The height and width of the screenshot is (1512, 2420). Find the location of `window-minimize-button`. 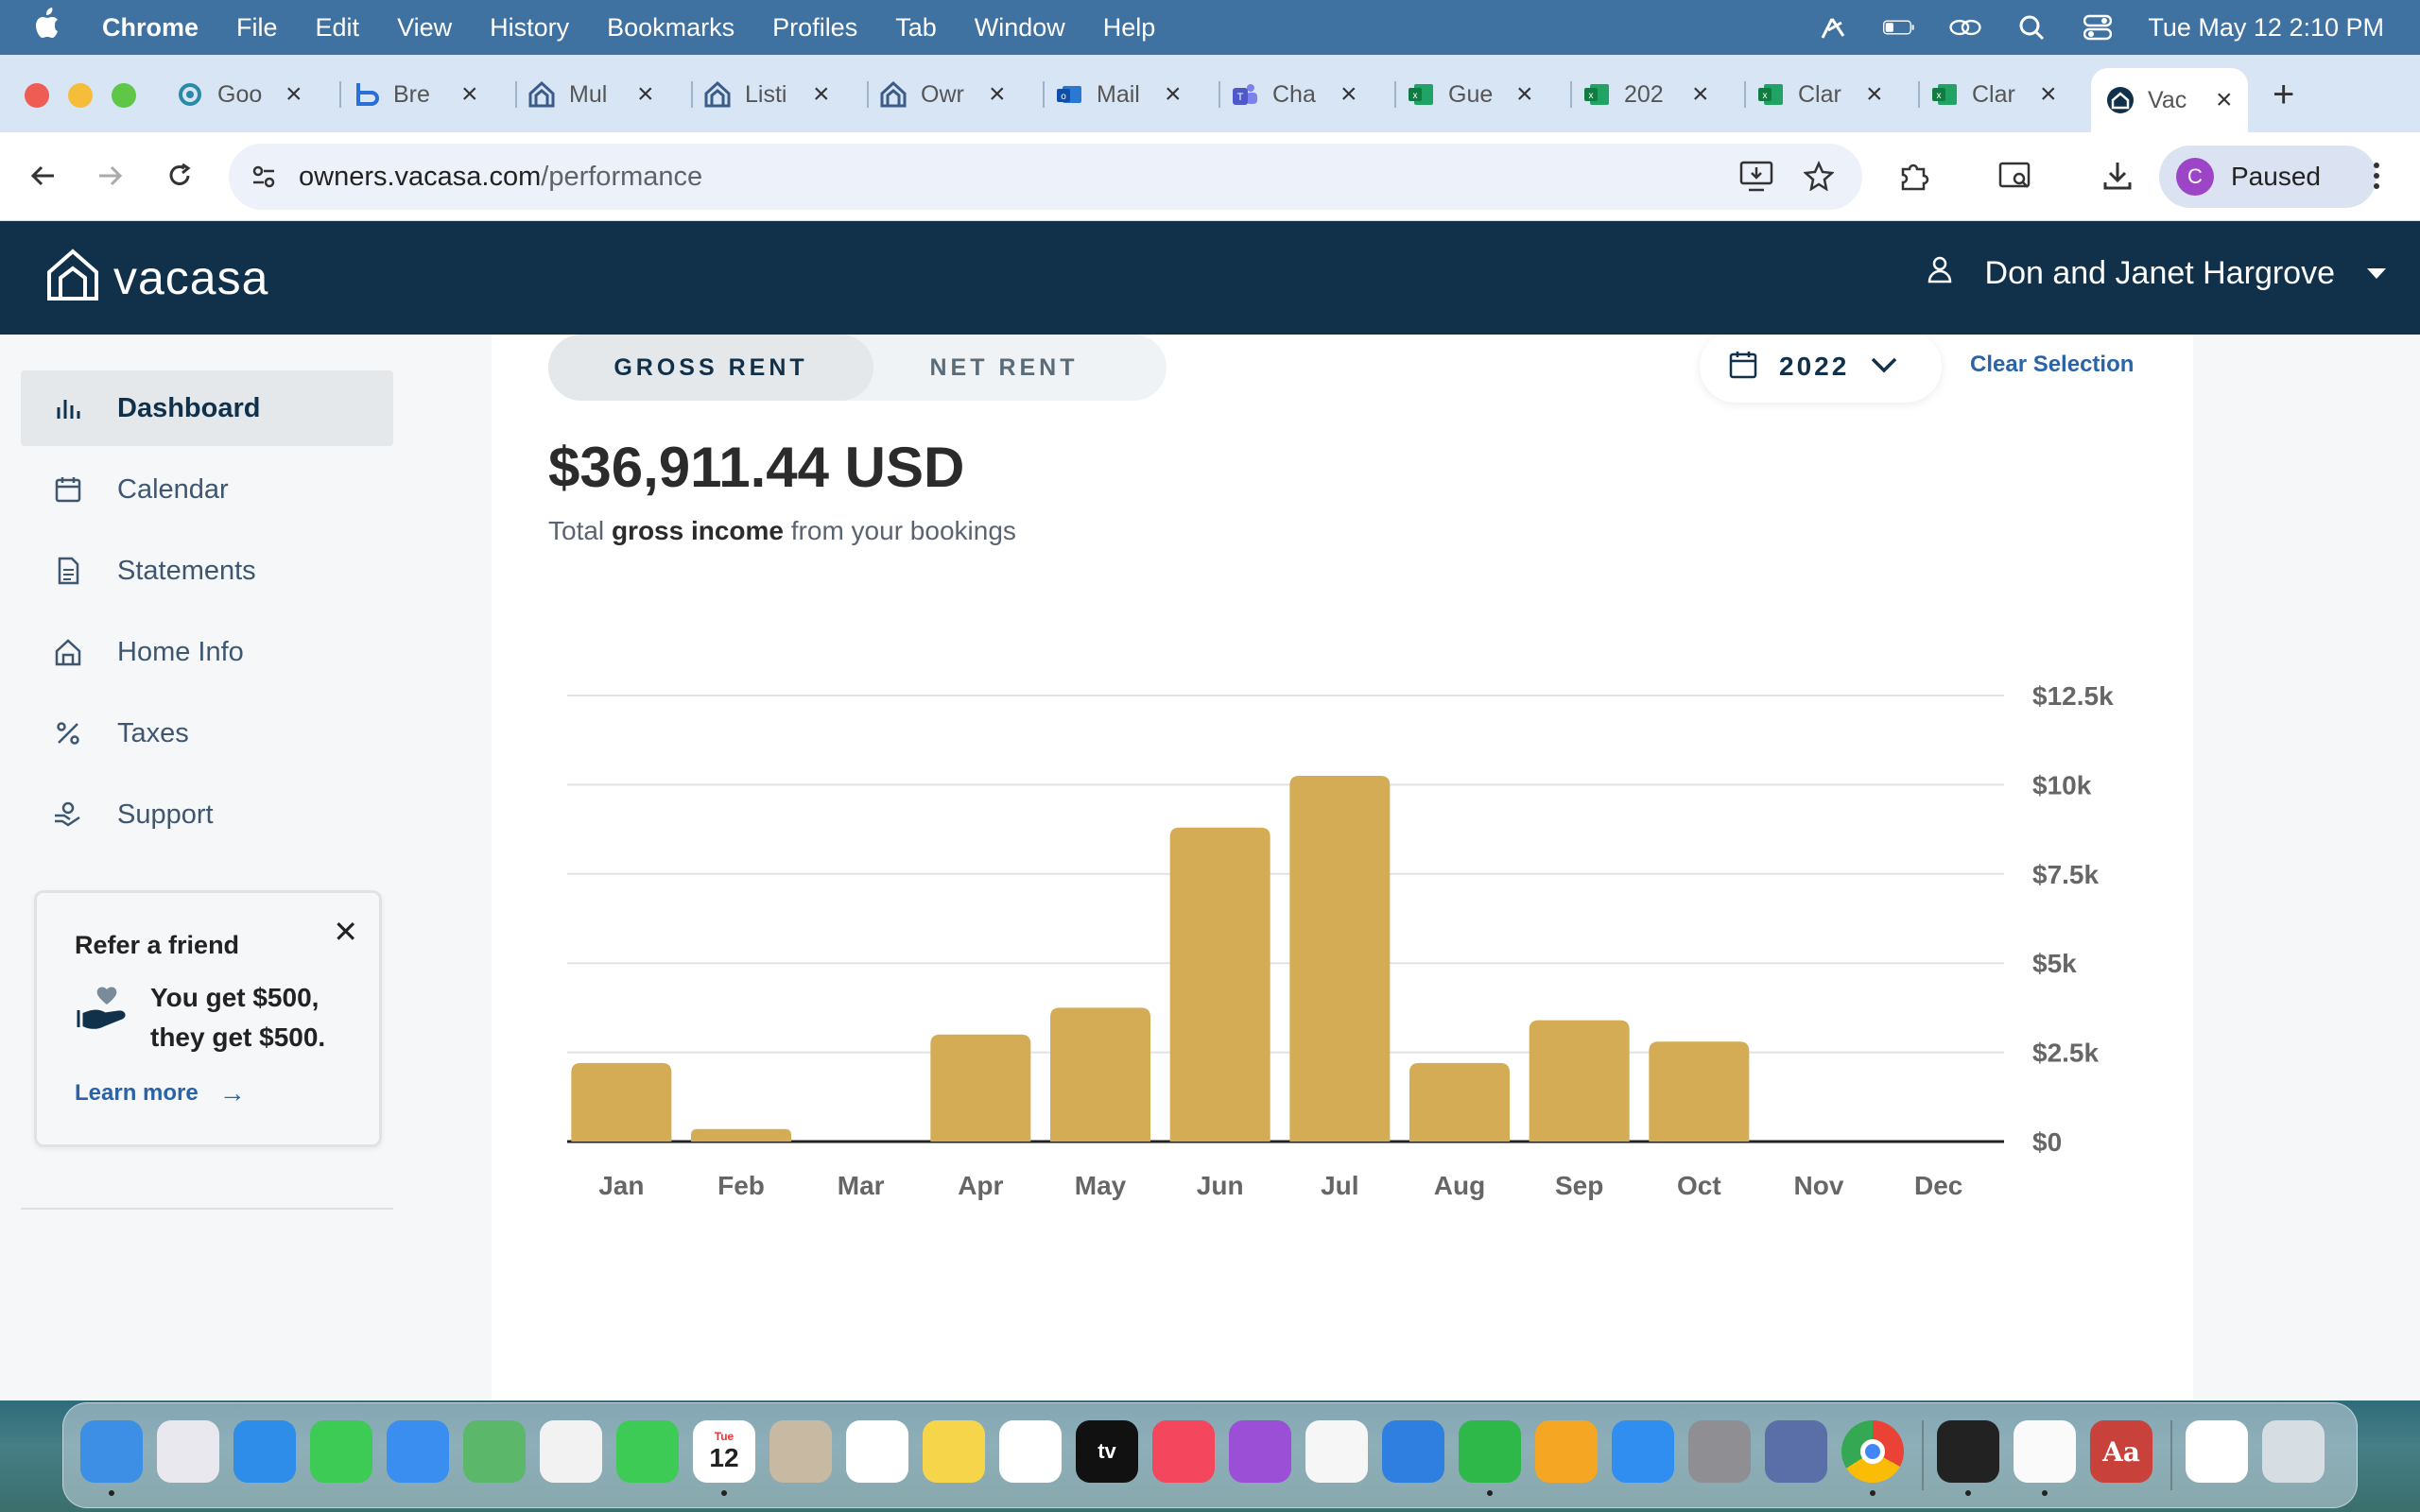

window-minimize-button is located at coordinates (80, 95).